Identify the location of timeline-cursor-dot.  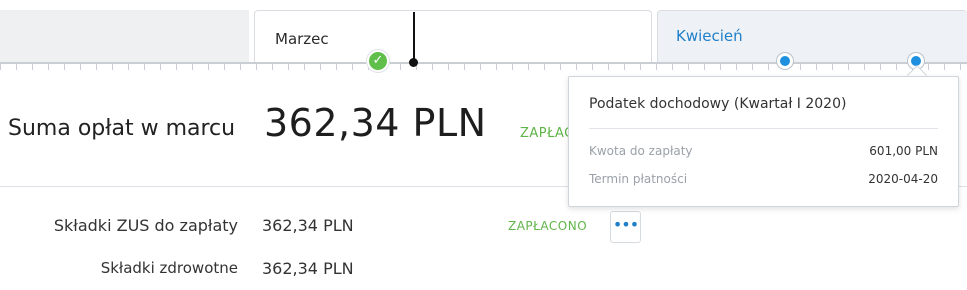
(413, 62).